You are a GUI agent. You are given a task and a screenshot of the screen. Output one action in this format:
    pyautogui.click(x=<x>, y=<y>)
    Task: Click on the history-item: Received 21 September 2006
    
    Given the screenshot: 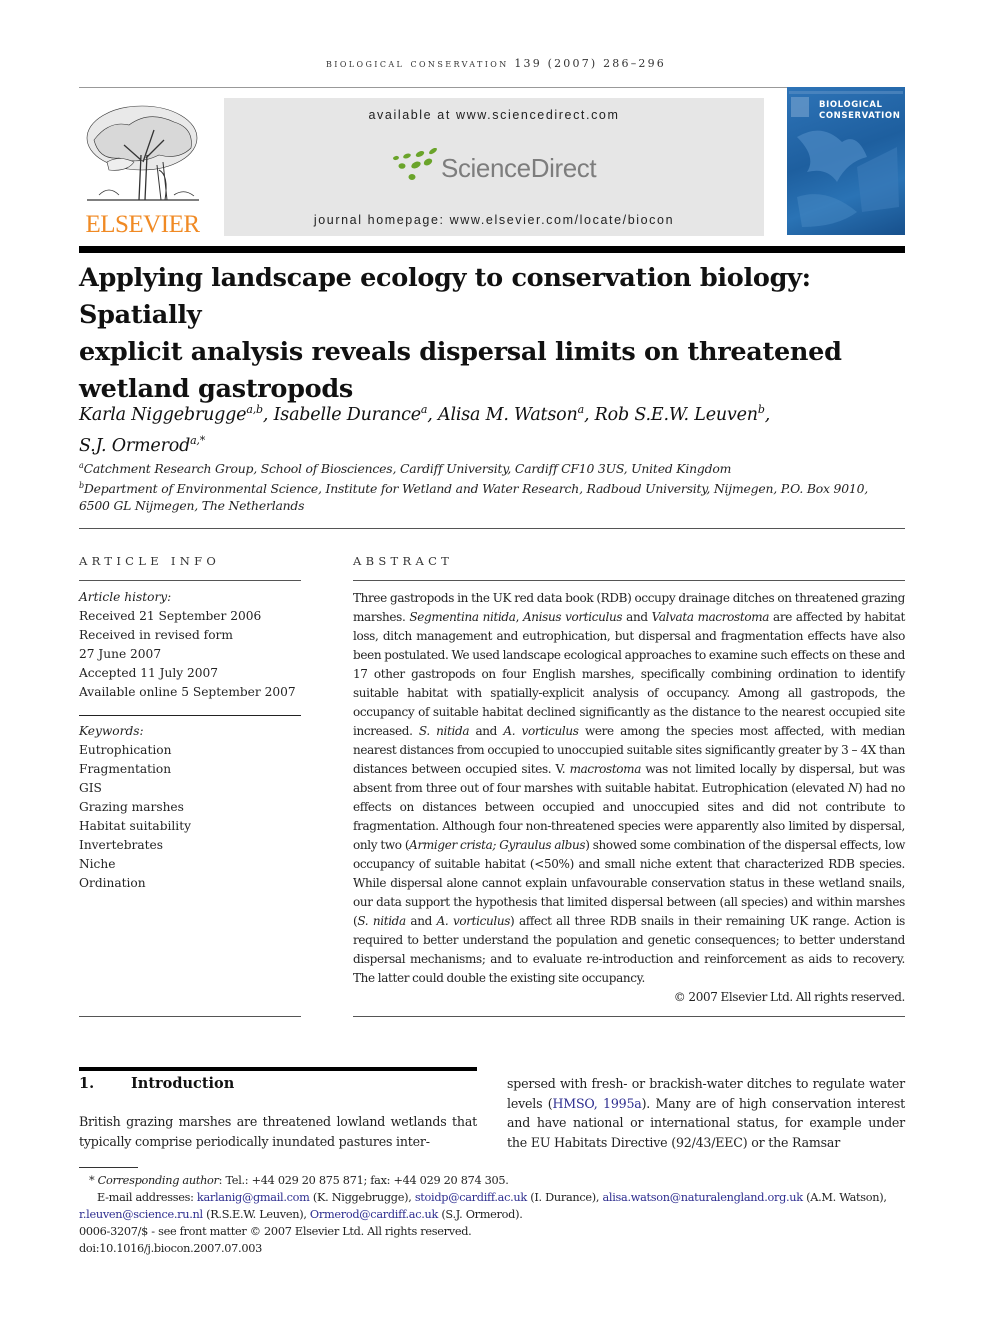 What is the action you would take?
    pyautogui.click(x=170, y=616)
    